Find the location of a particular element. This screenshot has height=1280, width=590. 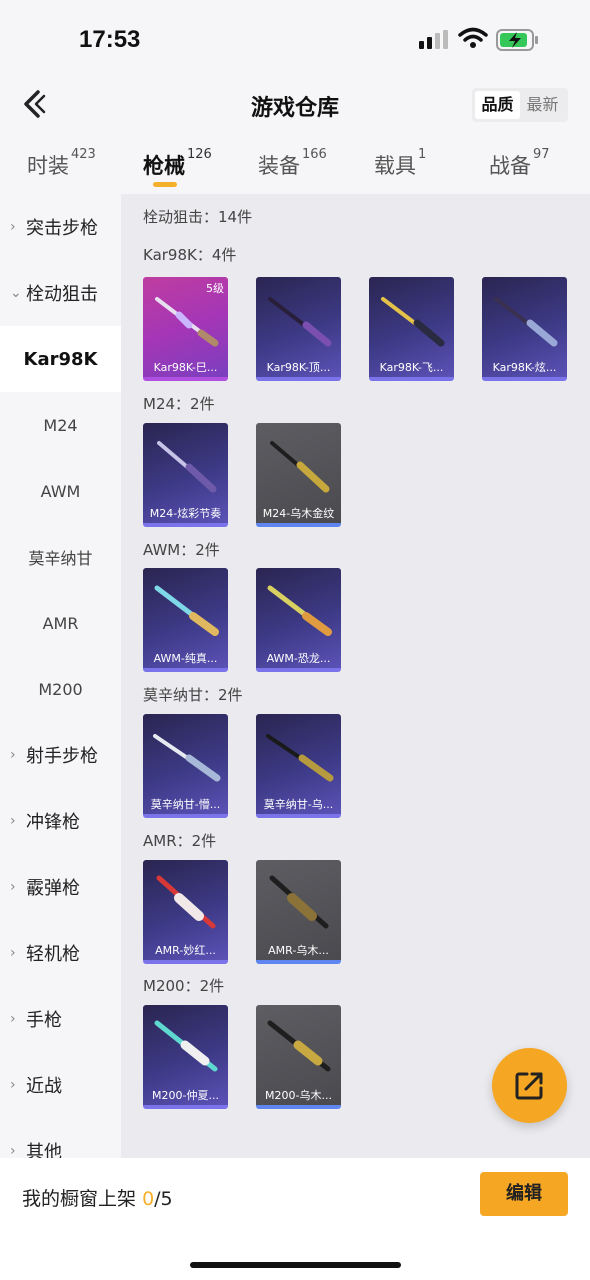

sidebar-item-shotguns: › 霰弹枪 is located at coordinates (60, 887).